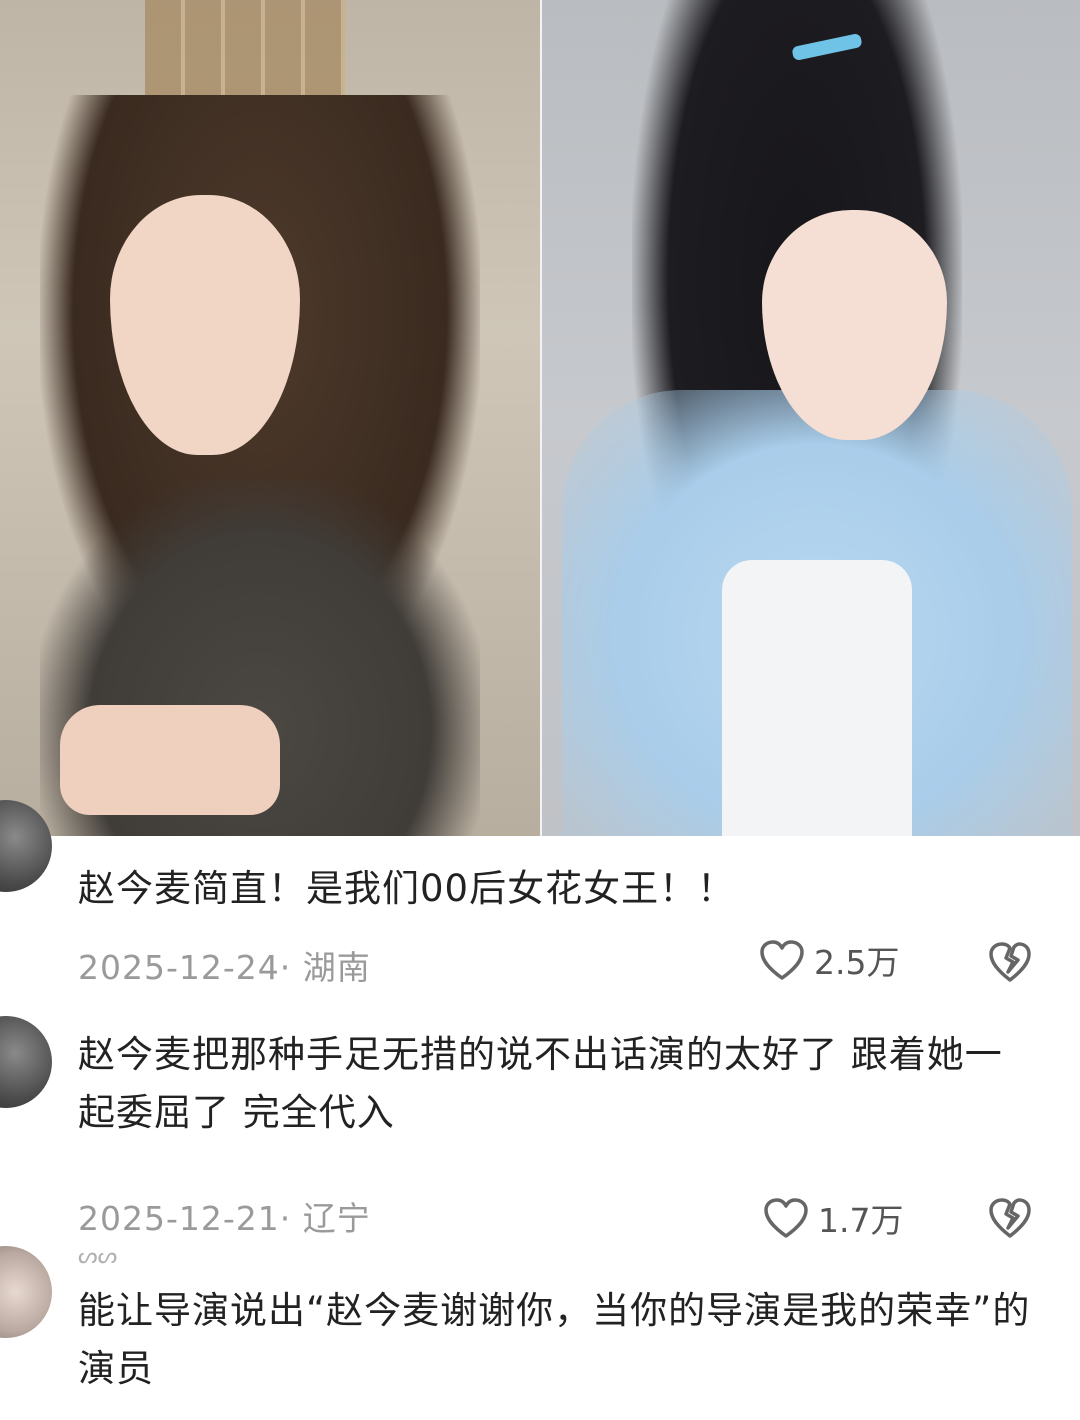  I want to click on comment-date: 2025-12-21, so click(179, 1218).